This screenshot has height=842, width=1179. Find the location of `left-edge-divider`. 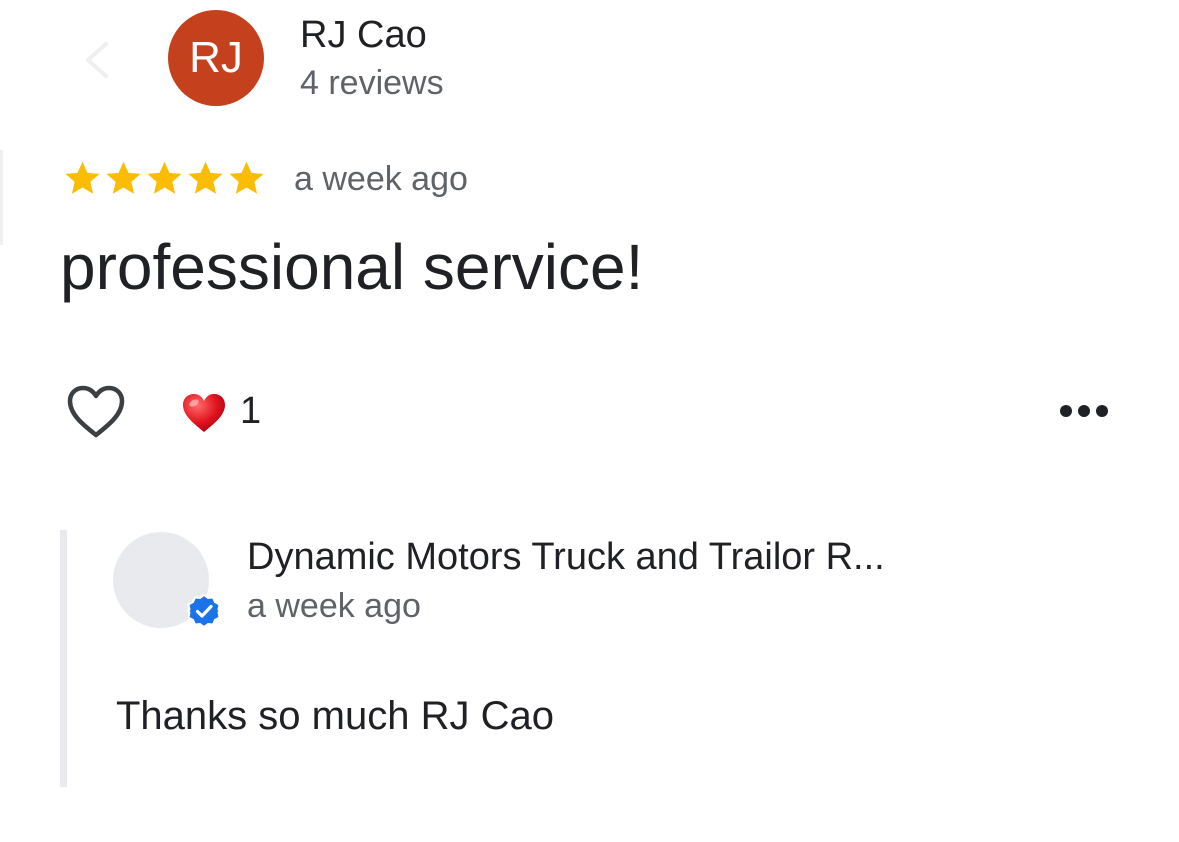

left-edge-divider is located at coordinates (1, 197).